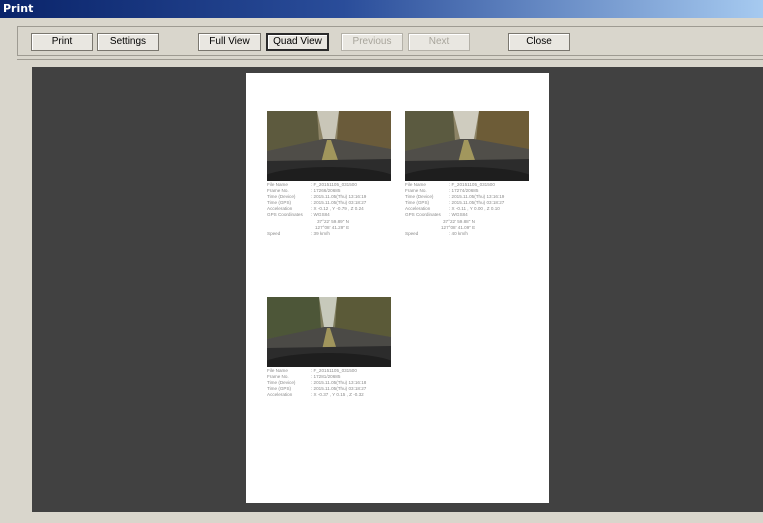 This screenshot has width=763, height=523. What do you see at coordinates (62, 42) in the screenshot?
I see `print-button: Print` at bounding box center [62, 42].